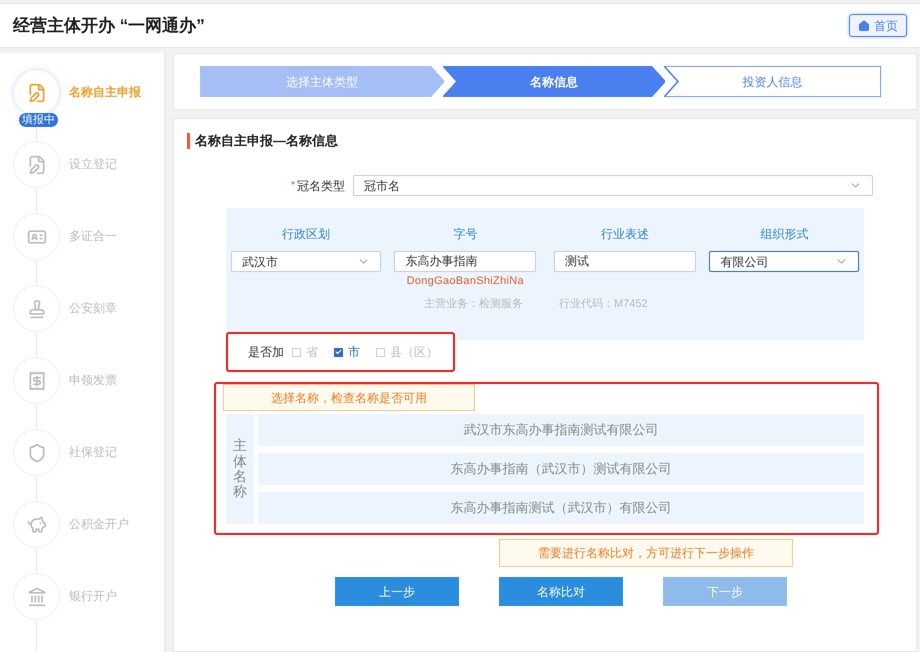 This screenshot has height=652, width=920. I want to click on sidebar-item: 设立登记, so click(93, 164).